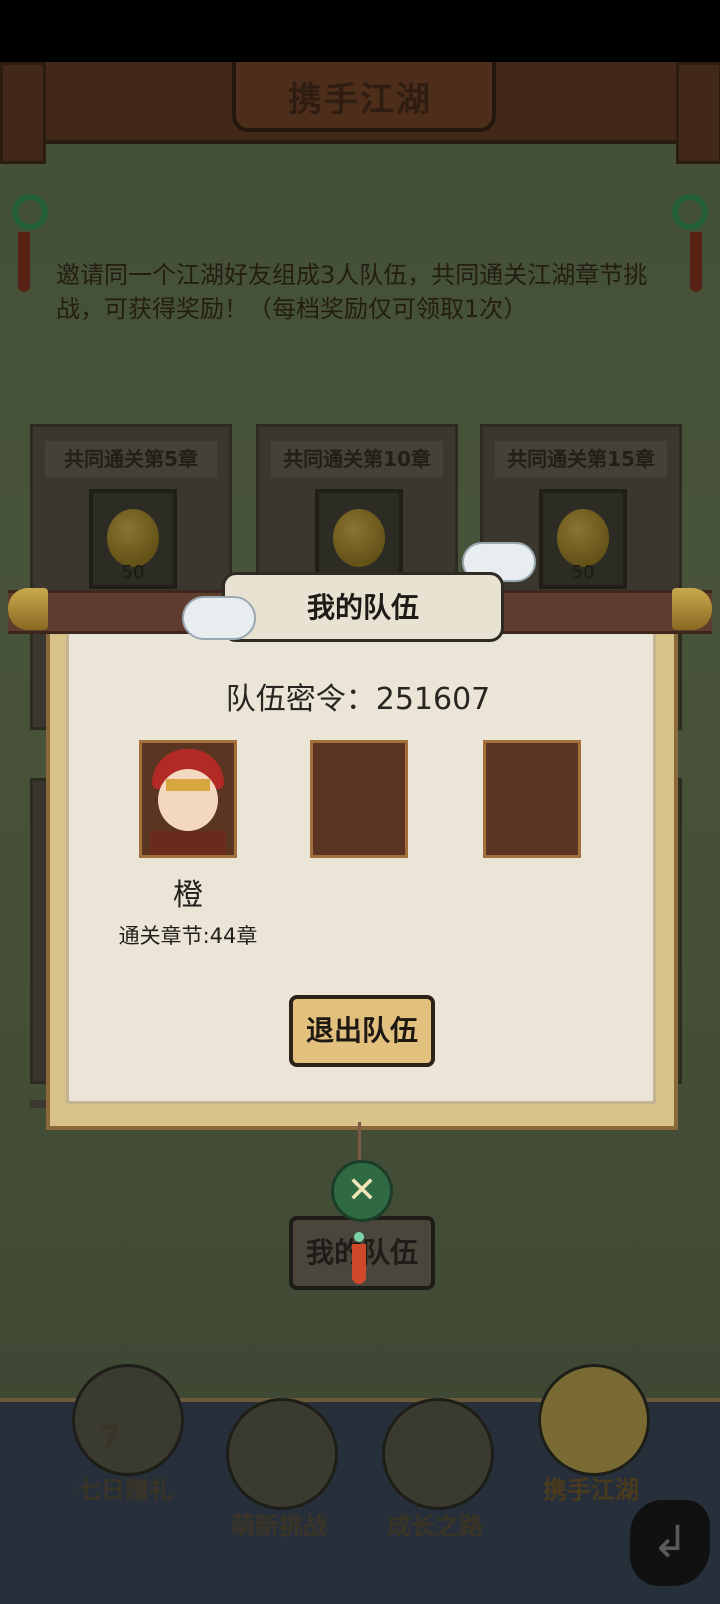  Describe the element at coordinates (360, 31) in the screenshot. I see `status-bar` at that location.